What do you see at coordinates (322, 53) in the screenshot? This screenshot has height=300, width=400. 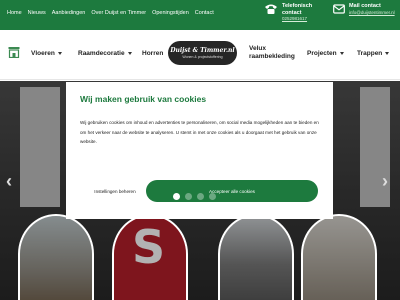 I see `nav-projecten-label: Projecten` at bounding box center [322, 53].